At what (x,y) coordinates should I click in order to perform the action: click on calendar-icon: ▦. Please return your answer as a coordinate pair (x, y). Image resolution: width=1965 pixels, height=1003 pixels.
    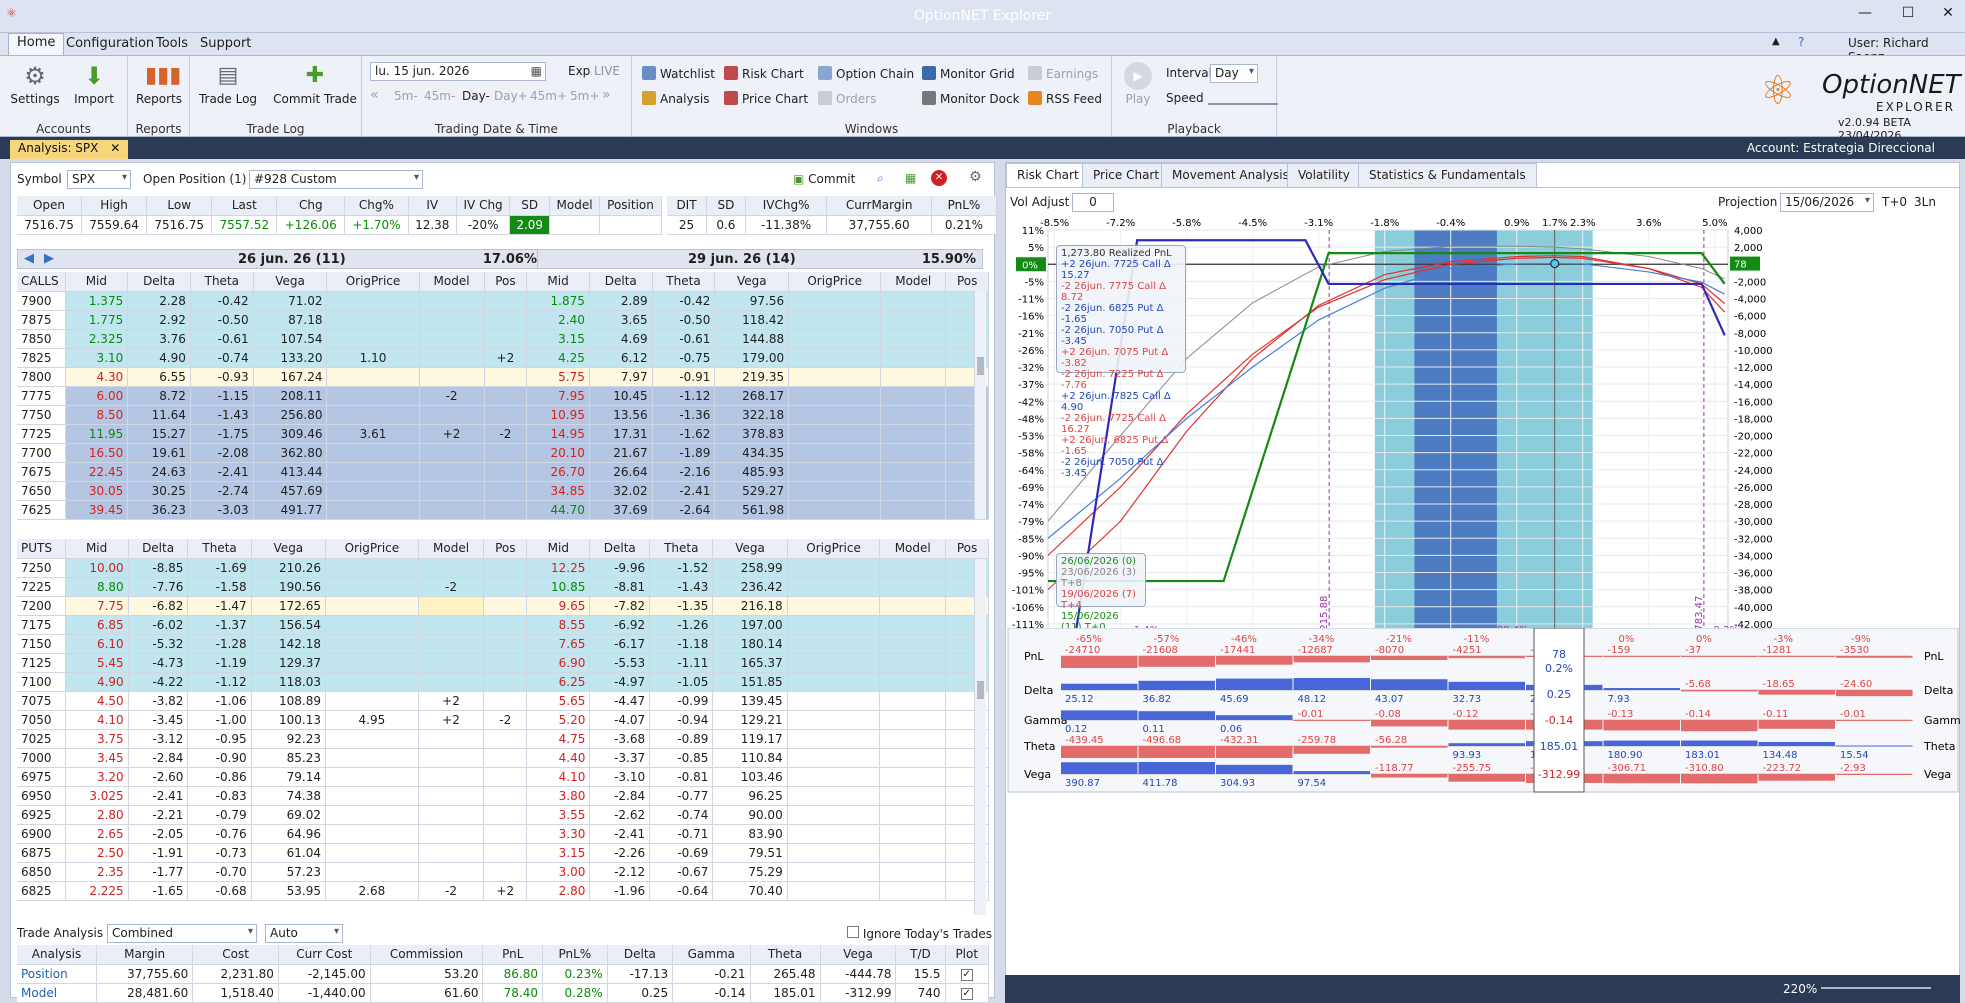
    Looking at the image, I should click on (536, 71).